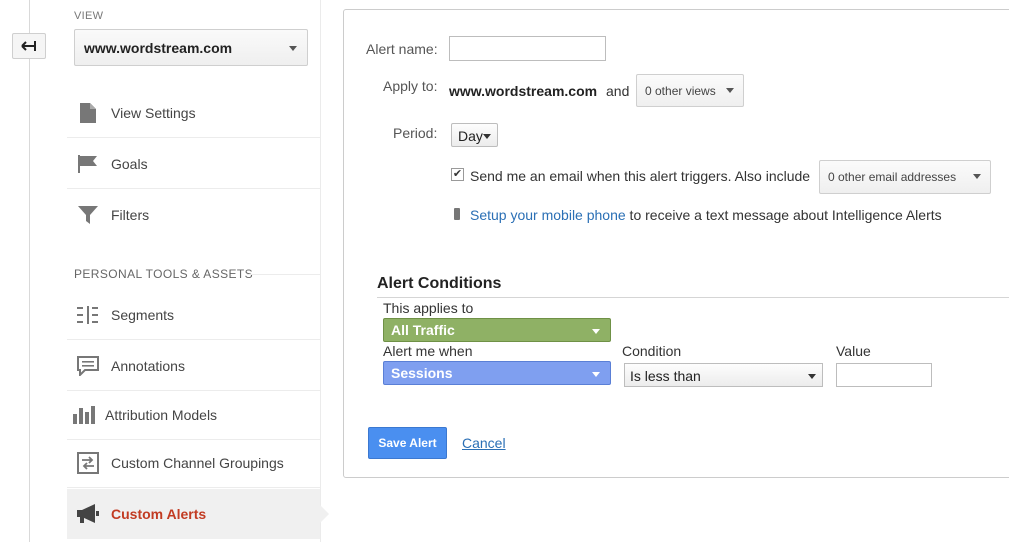 This screenshot has width=1009, height=542. Describe the element at coordinates (693, 297) in the screenshot. I see `conditions-divider` at that location.